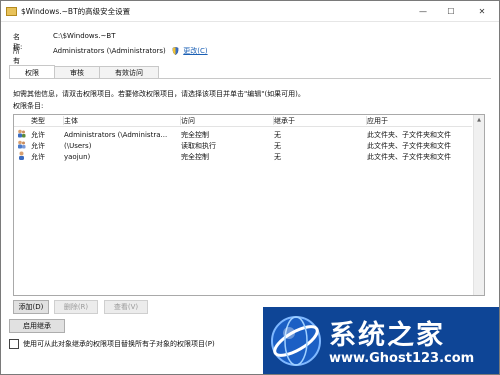  What do you see at coordinates (296, 341) in the screenshot?
I see `globe-logo-icon` at bounding box center [296, 341].